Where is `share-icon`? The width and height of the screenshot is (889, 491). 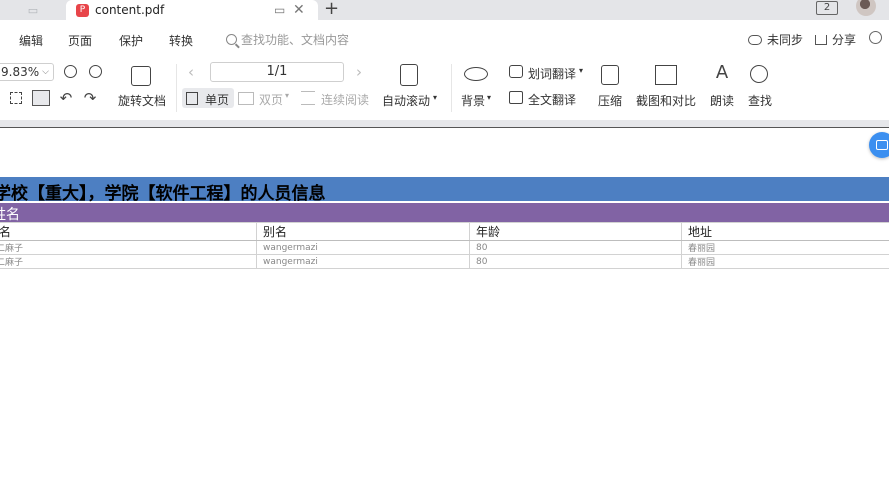 share-icon is located at coordinates (821, 39).